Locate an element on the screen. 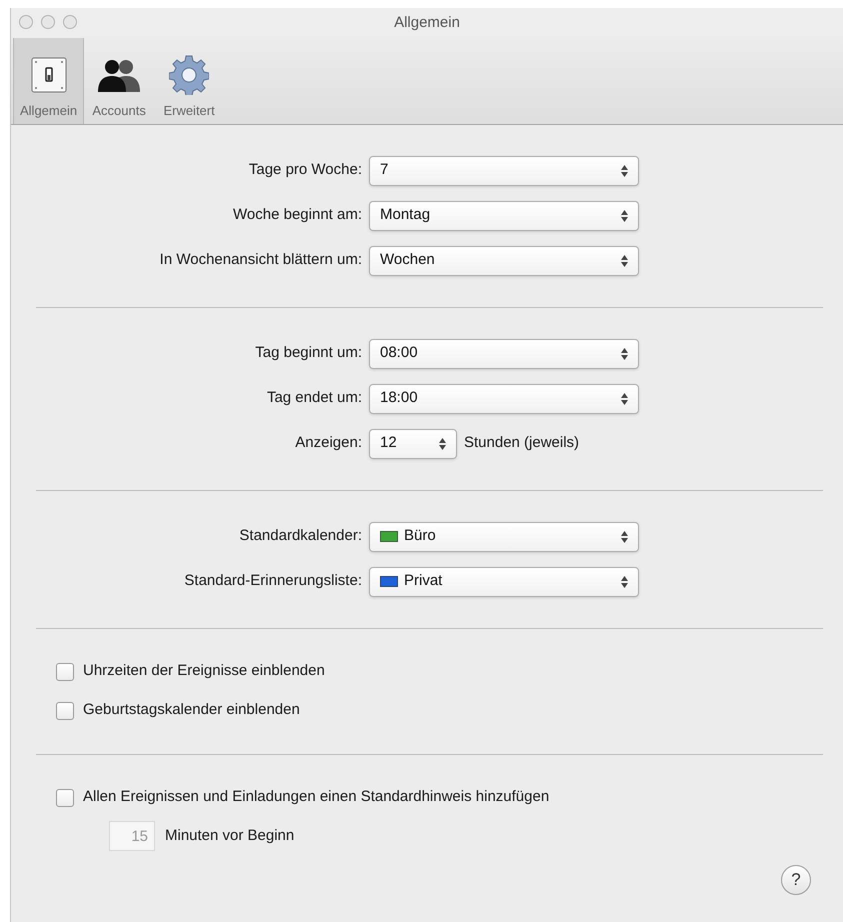 The width and height of the screenshot is (843, 922). field-label: Anzeigen: is located at coordinates (328, 443).